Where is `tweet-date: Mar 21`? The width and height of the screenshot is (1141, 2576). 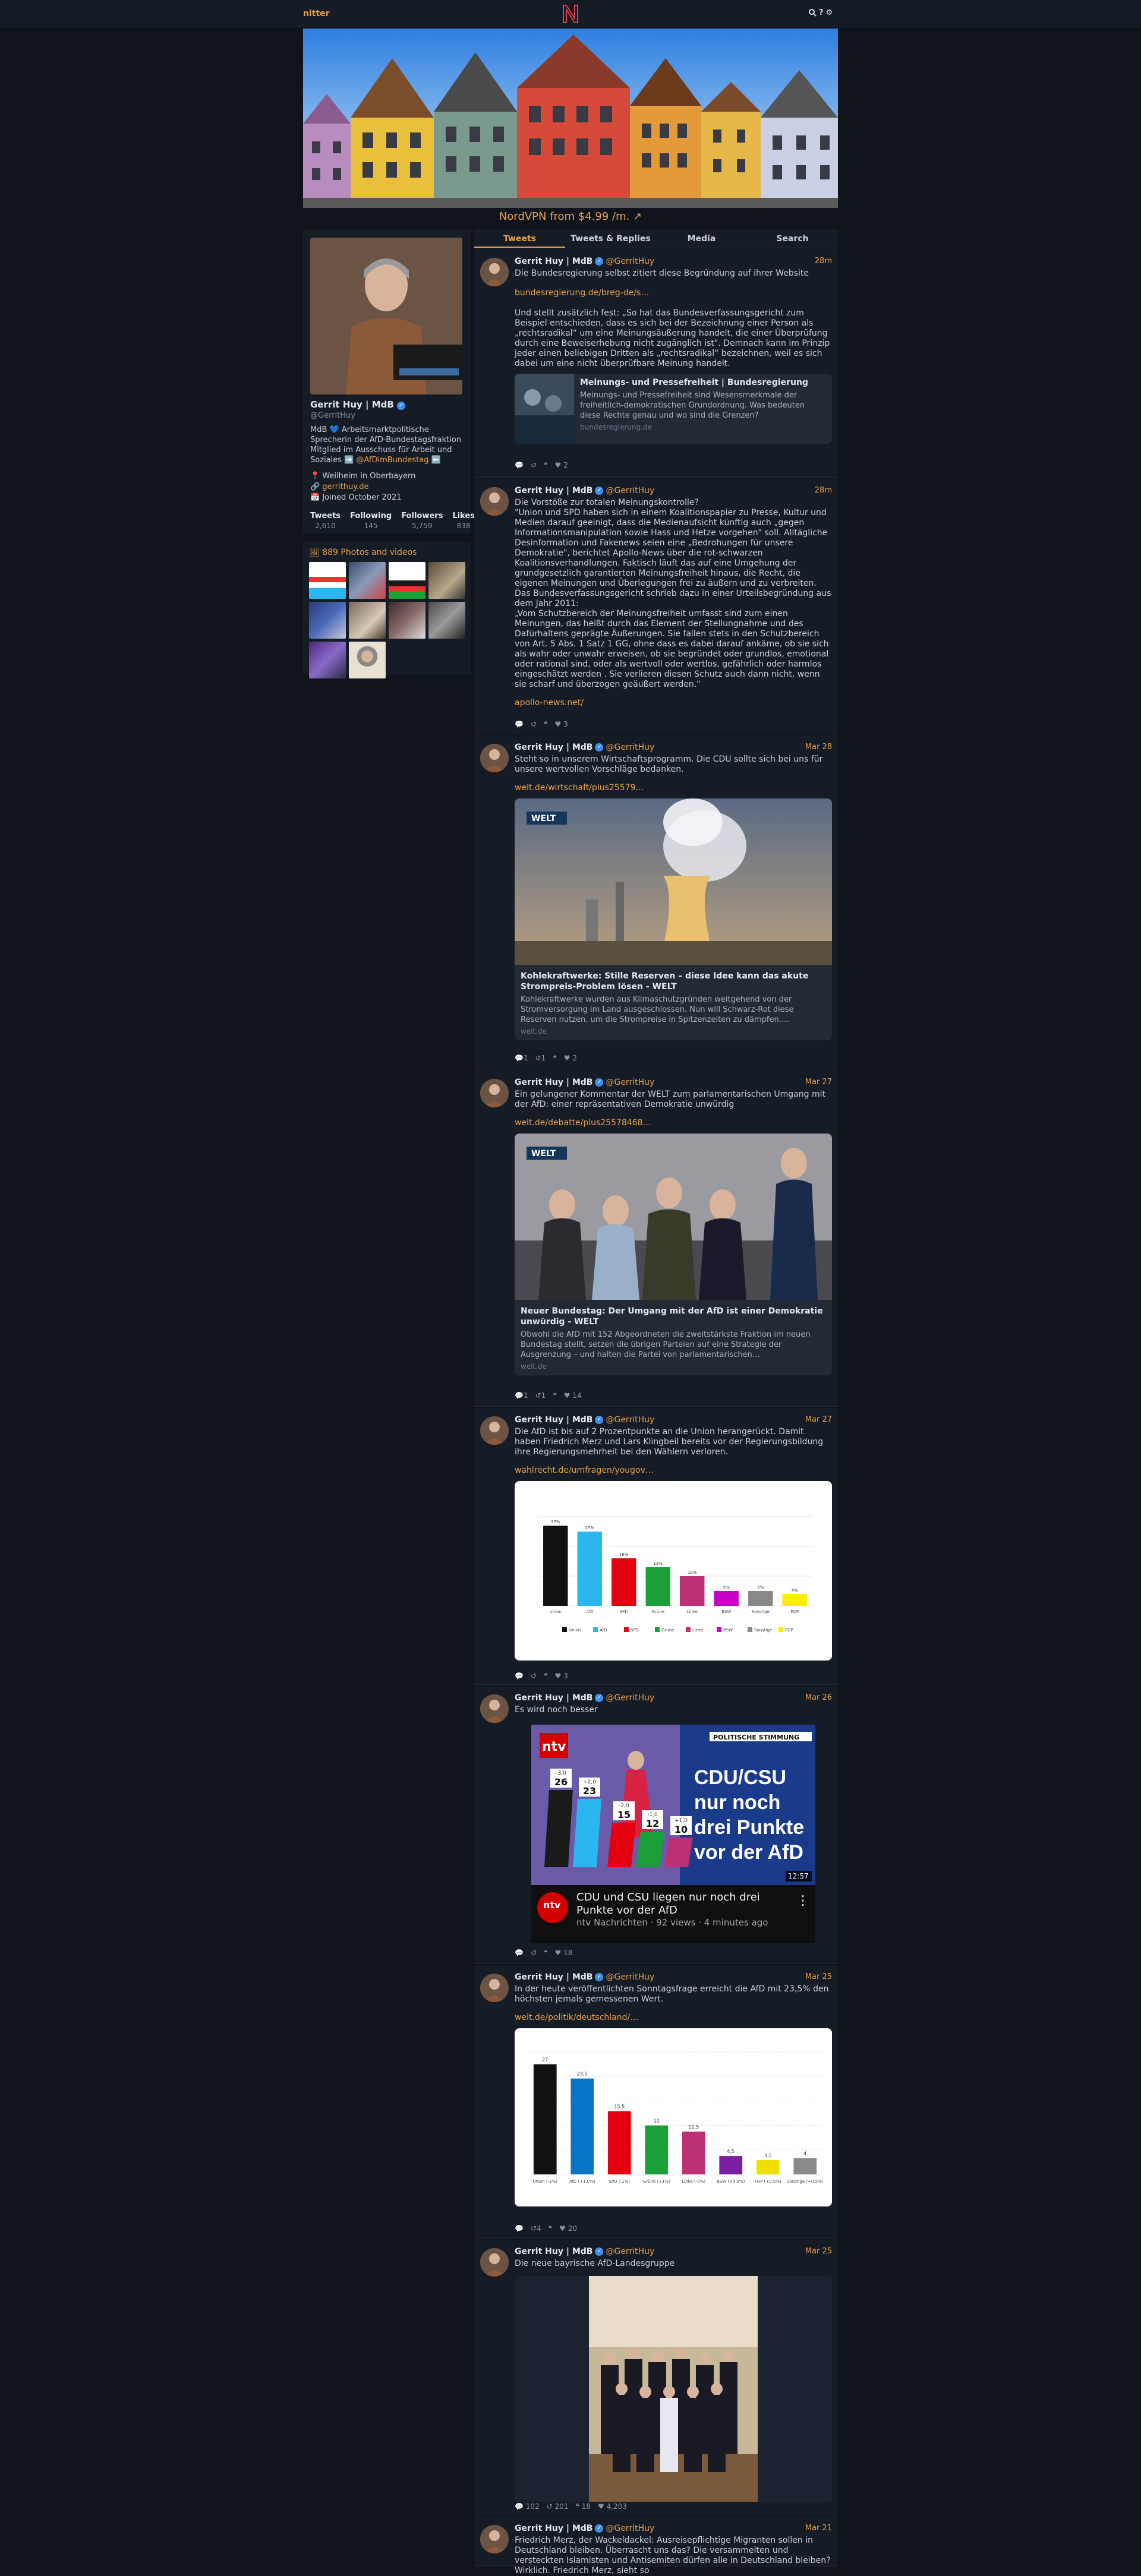 tweet-date: Mar 21 is located at coordinates (818, 2528).